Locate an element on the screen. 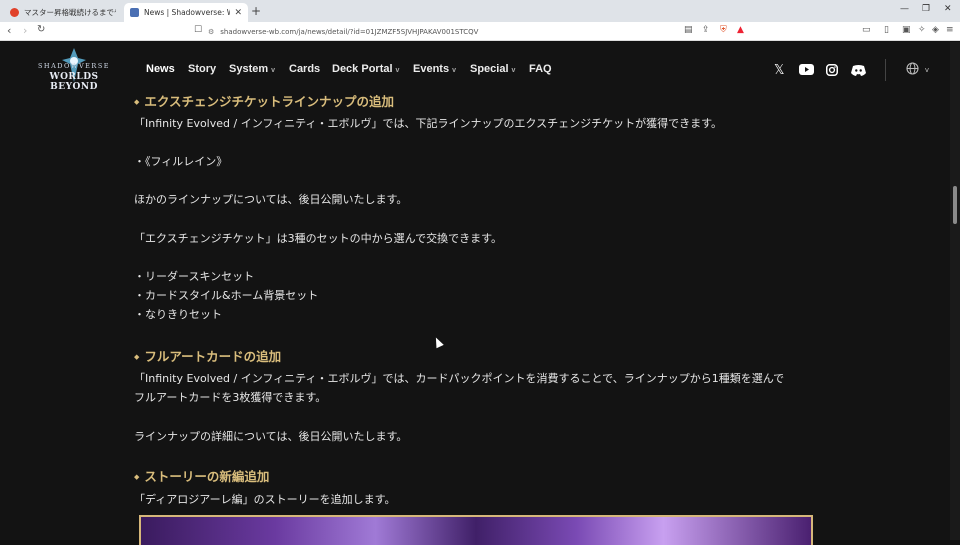 This screenshot has height=545, width=960. tab-close-icon: ✕ is located at coordinates (238, 13).